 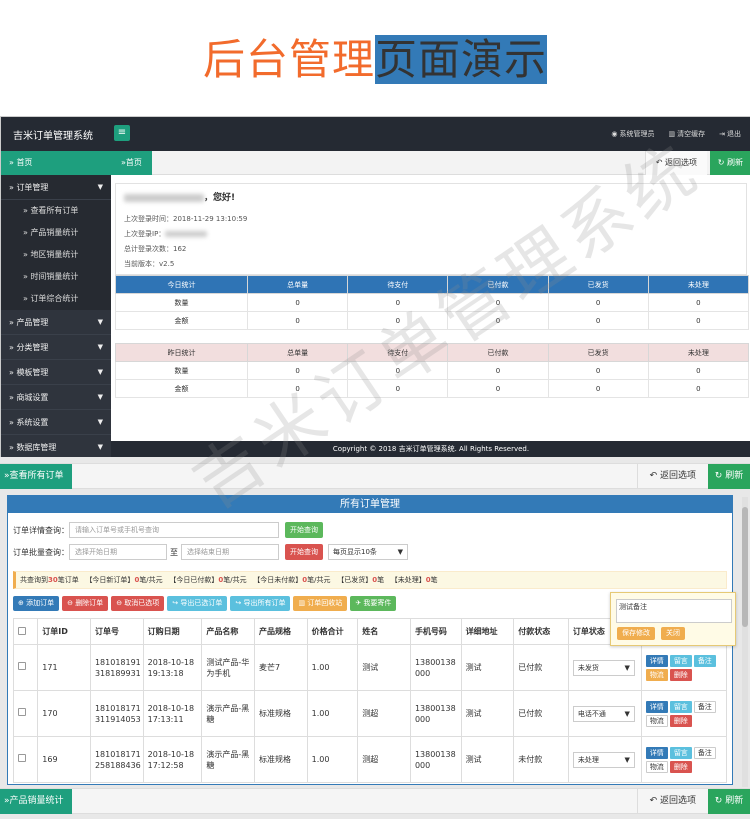 I want to click on start-date-input: 选择开始日期, so click(x=118, y=552).